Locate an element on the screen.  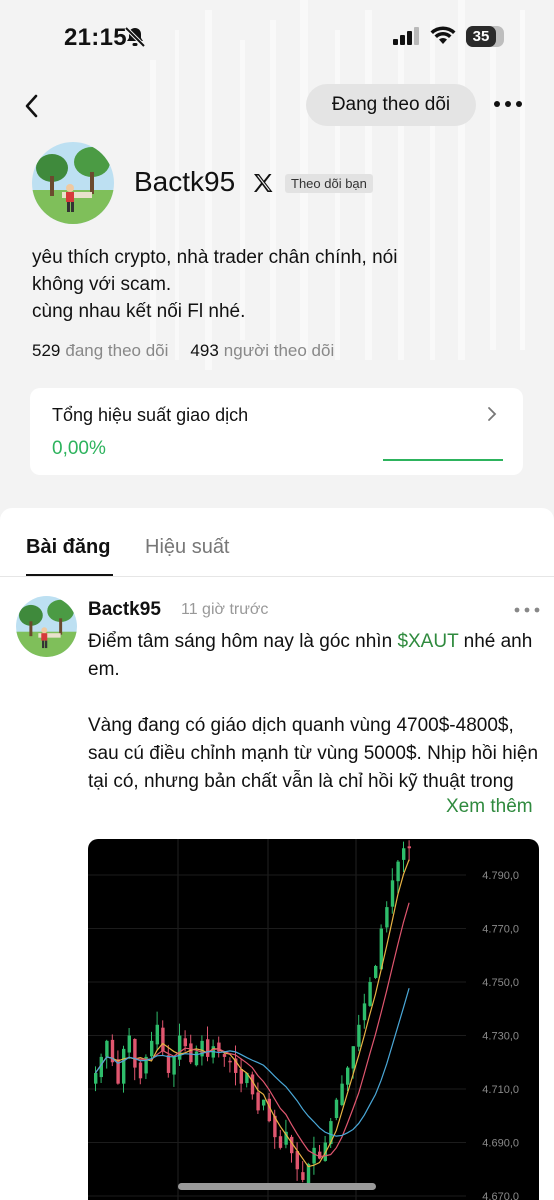
bio-line: không với scam. is located at coordinates (102, 284).